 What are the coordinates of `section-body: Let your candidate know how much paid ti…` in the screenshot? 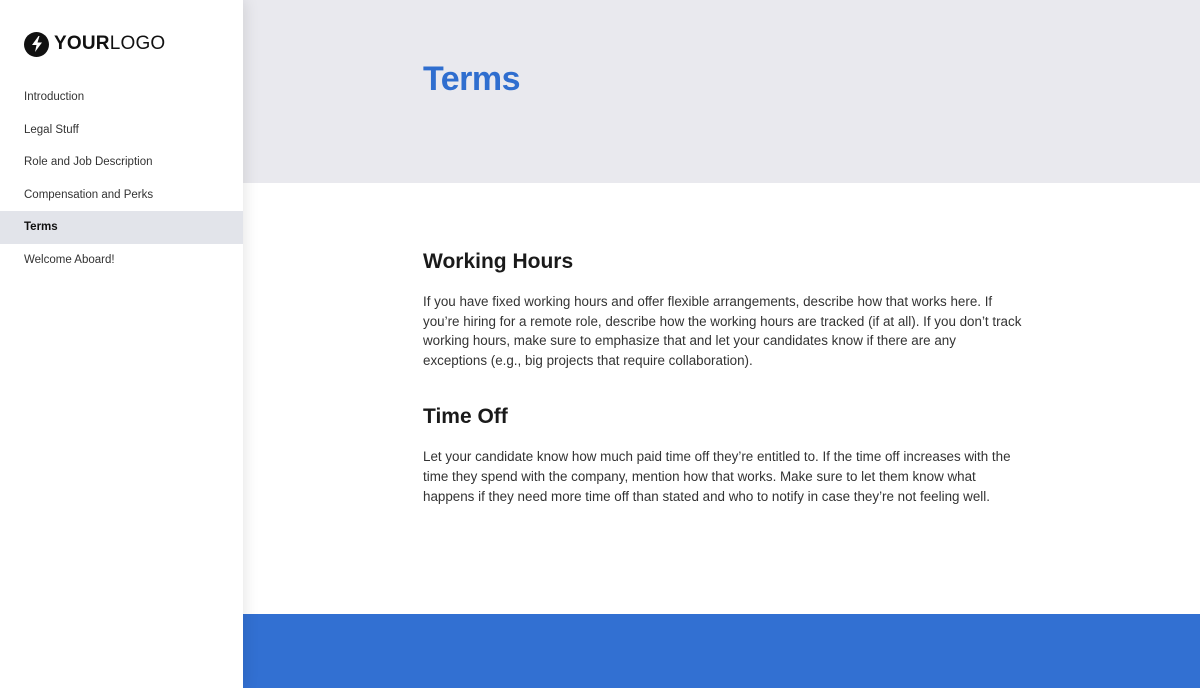 It's located at (717, 476).